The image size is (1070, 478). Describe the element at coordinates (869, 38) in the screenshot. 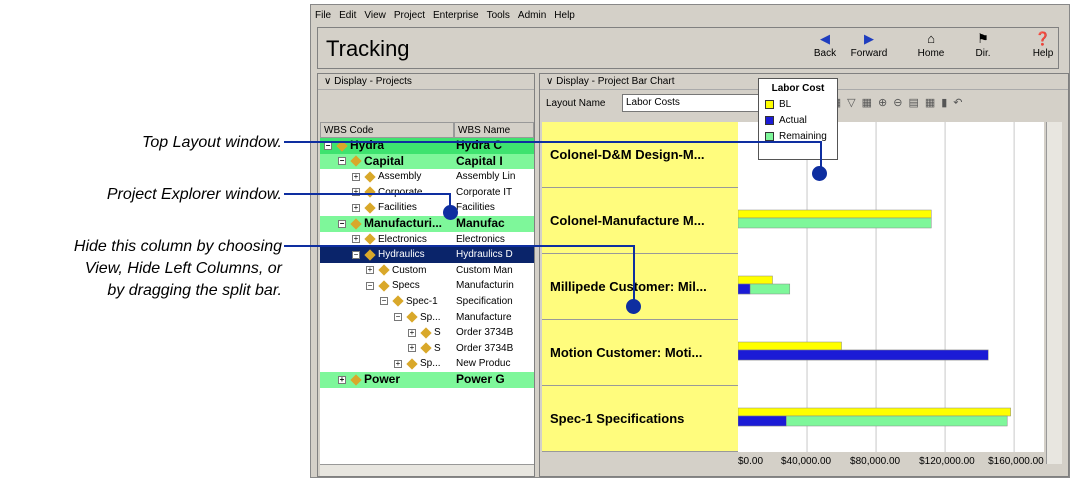

I see `forward-arrow-icon: ▶` at that location.